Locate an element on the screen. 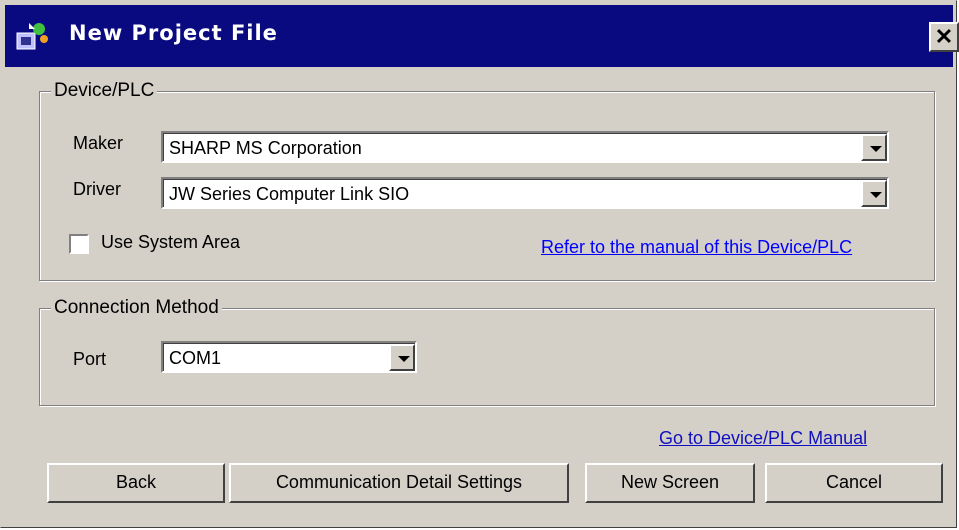  device-manual-link: Refer to the manual of this Device/PLC is located at coordinates (696, 247).